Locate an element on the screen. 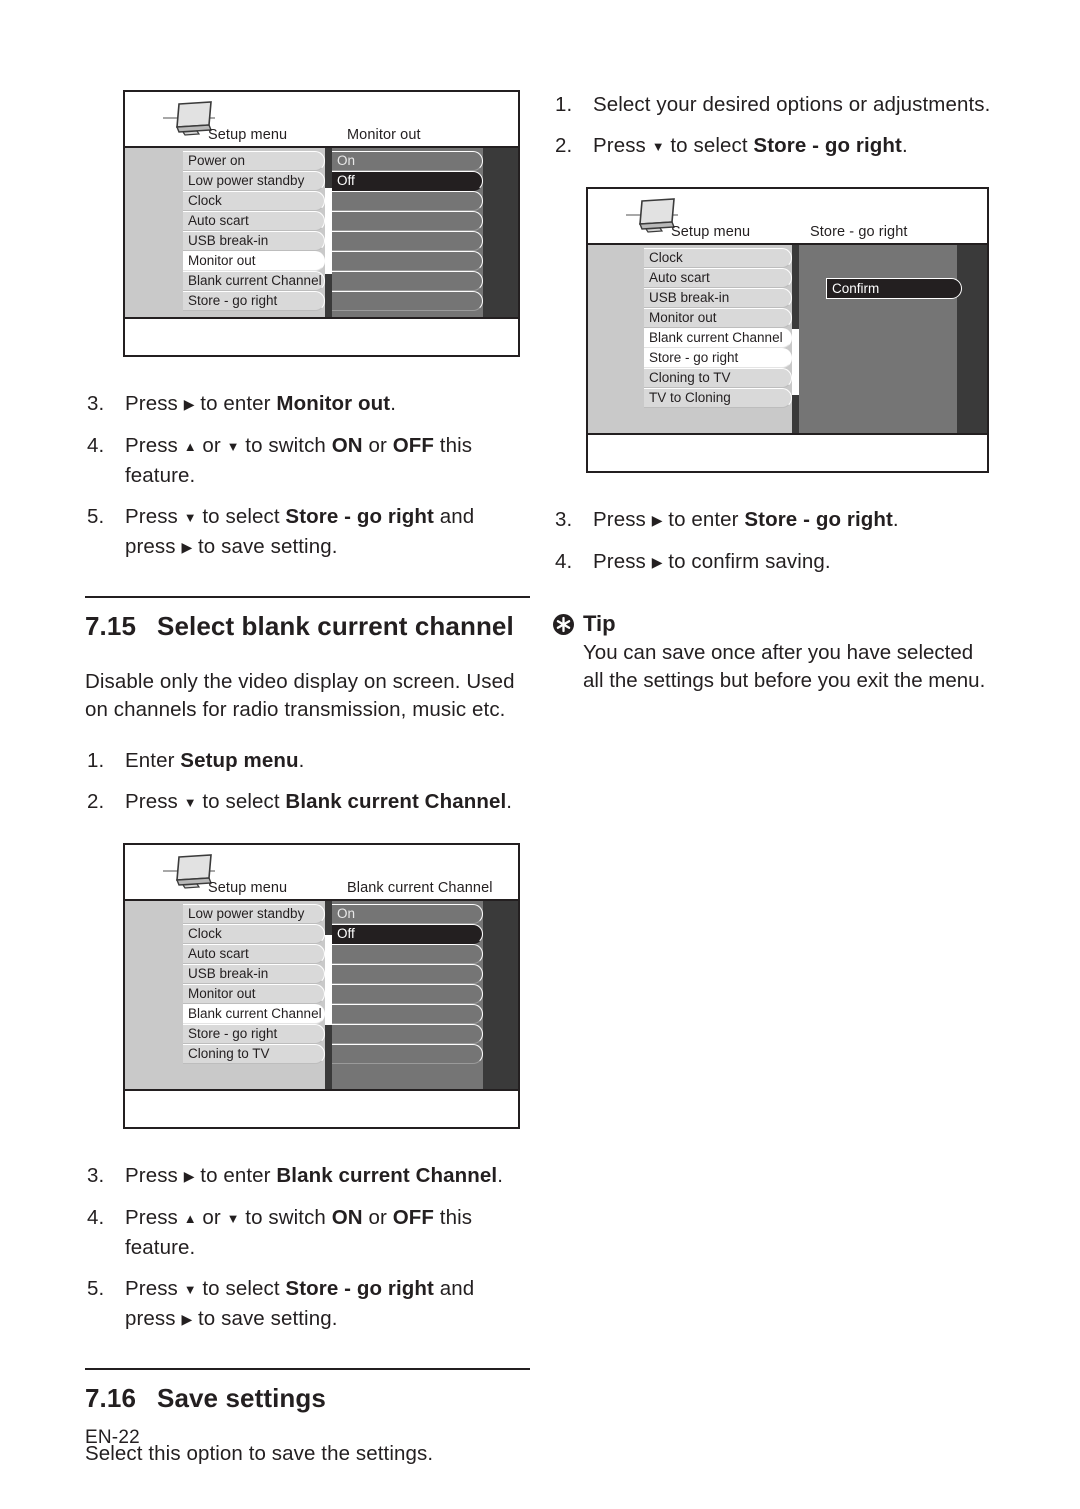  direction-arrow-icon: ▲ is located at coordinates (190, 1218).